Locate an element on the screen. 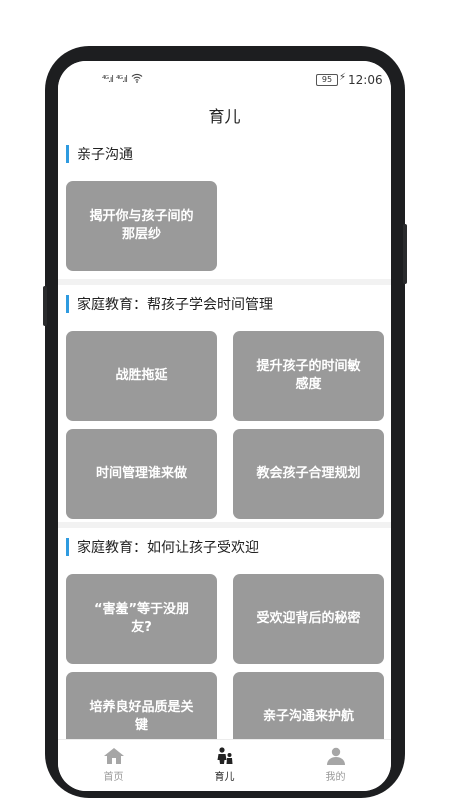 The height and width of the screenshot is (800, 449). section-header: 亲子沟通 is located at coordinates (99, 154).